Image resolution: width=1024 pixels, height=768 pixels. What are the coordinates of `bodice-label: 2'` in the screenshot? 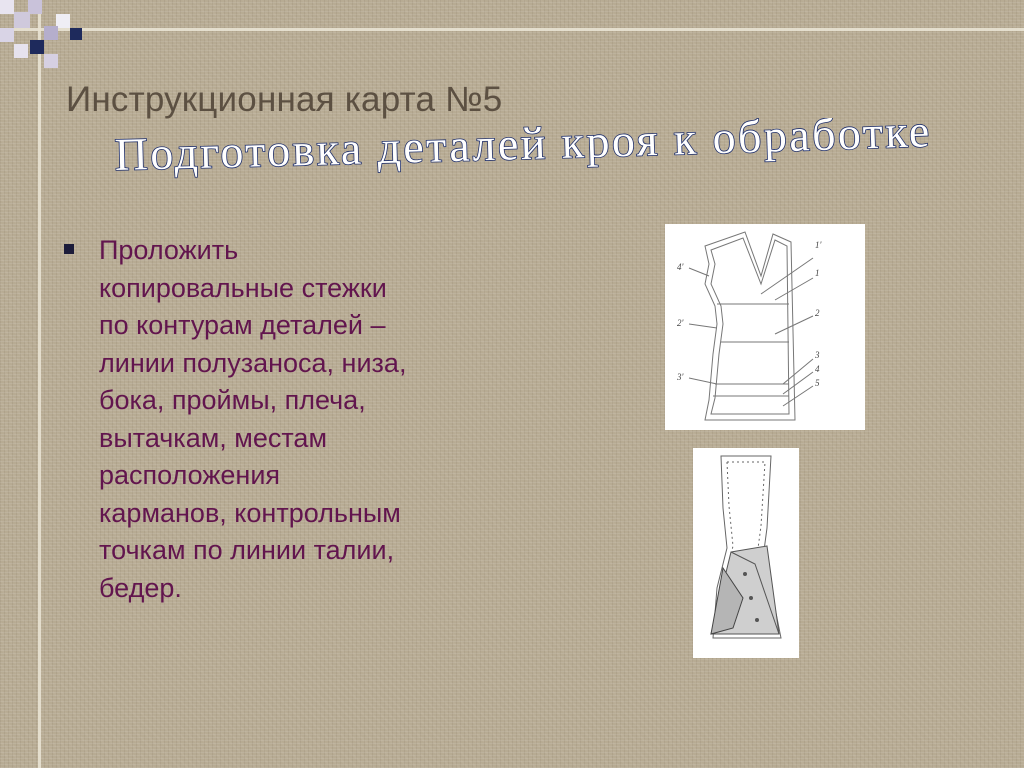 It's located at (681, 323).